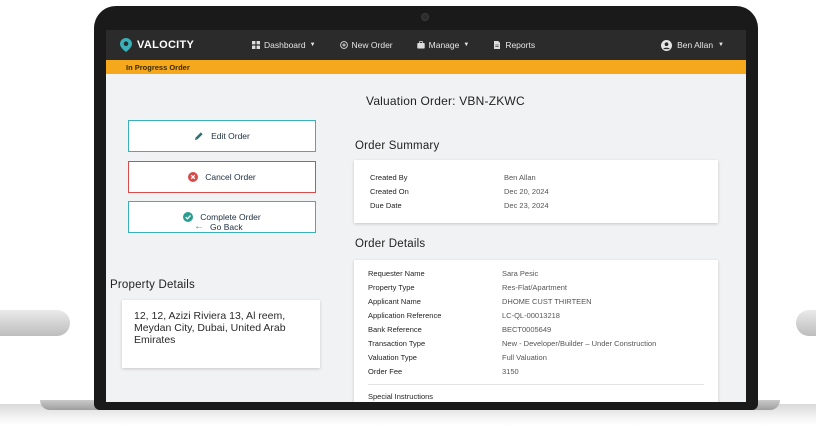  Describe the element at coordinates (397, 343) in the screenshot. I see `details-label: Transaction Type` at that location.